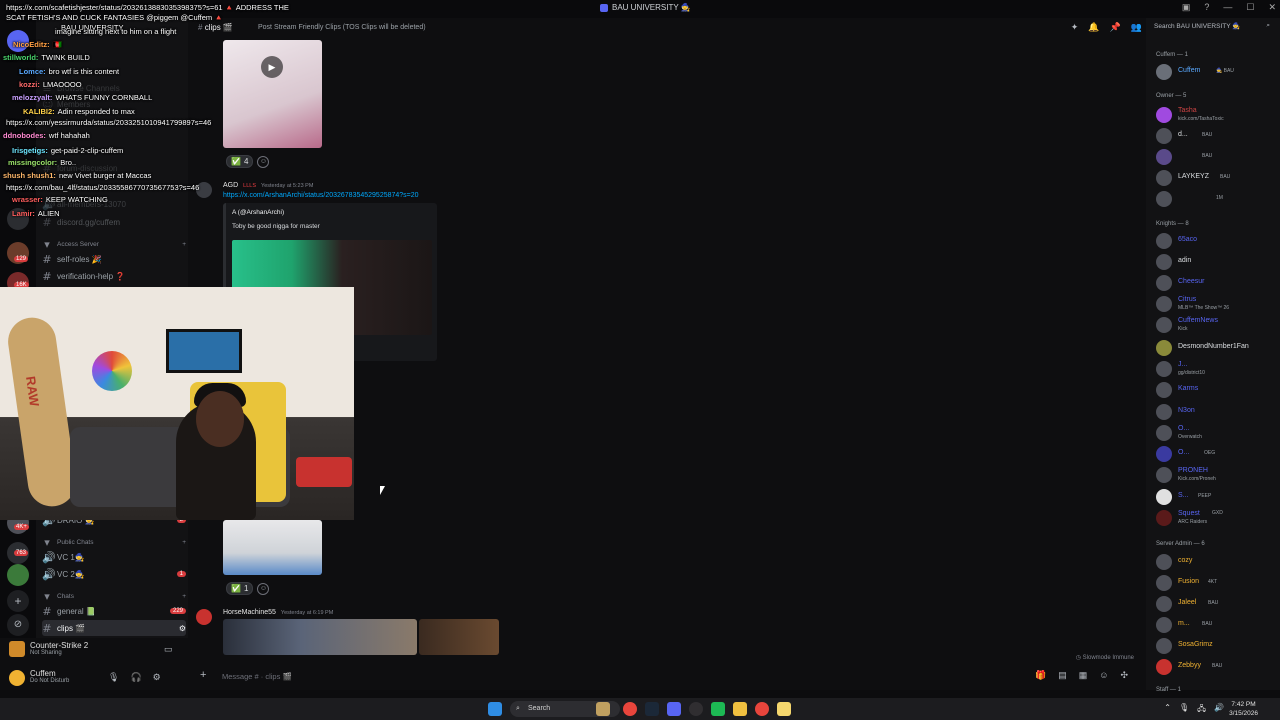 The width and height of the screenshot is (1280, 720). I want to click on category-public-chats: ▾ Public Chats +, so click(114, 542).